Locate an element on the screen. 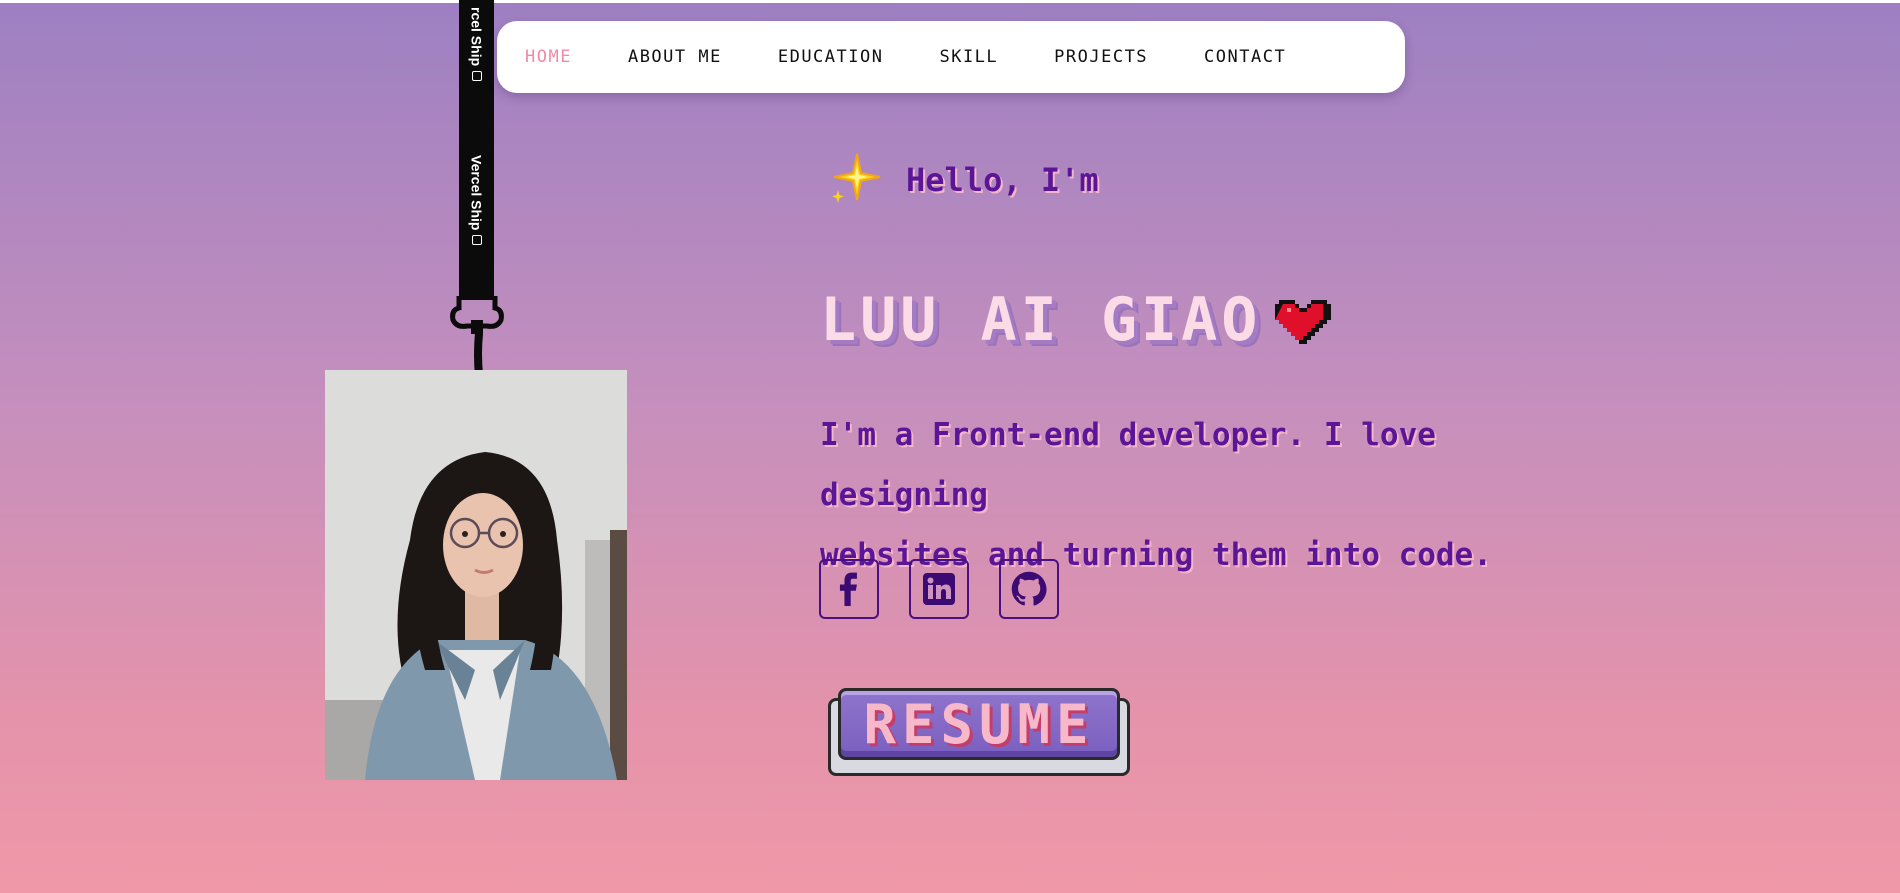  resume-button: RESUME is located at coordinates (979, 733).